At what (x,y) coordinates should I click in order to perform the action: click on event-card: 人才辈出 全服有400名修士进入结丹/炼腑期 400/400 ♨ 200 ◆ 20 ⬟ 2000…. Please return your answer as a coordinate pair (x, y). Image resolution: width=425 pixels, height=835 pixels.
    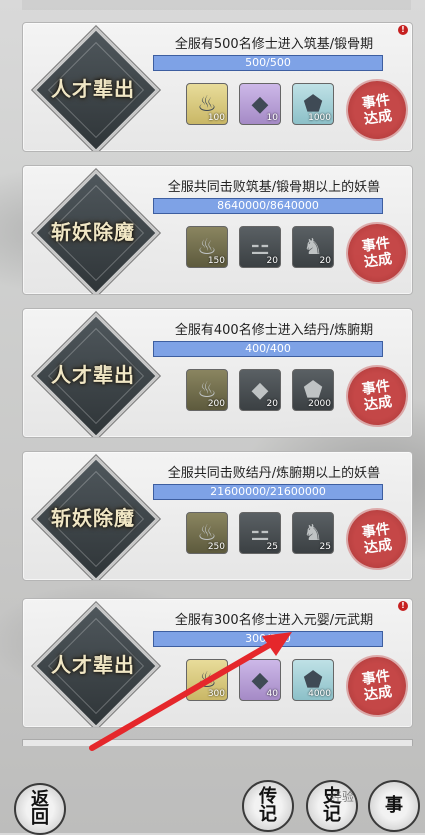
    Looking at the image, I should click on (217, 373).